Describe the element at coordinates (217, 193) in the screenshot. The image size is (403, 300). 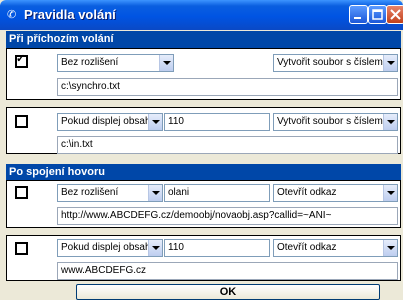
I see `rule-3-value-input: olani` at that location.